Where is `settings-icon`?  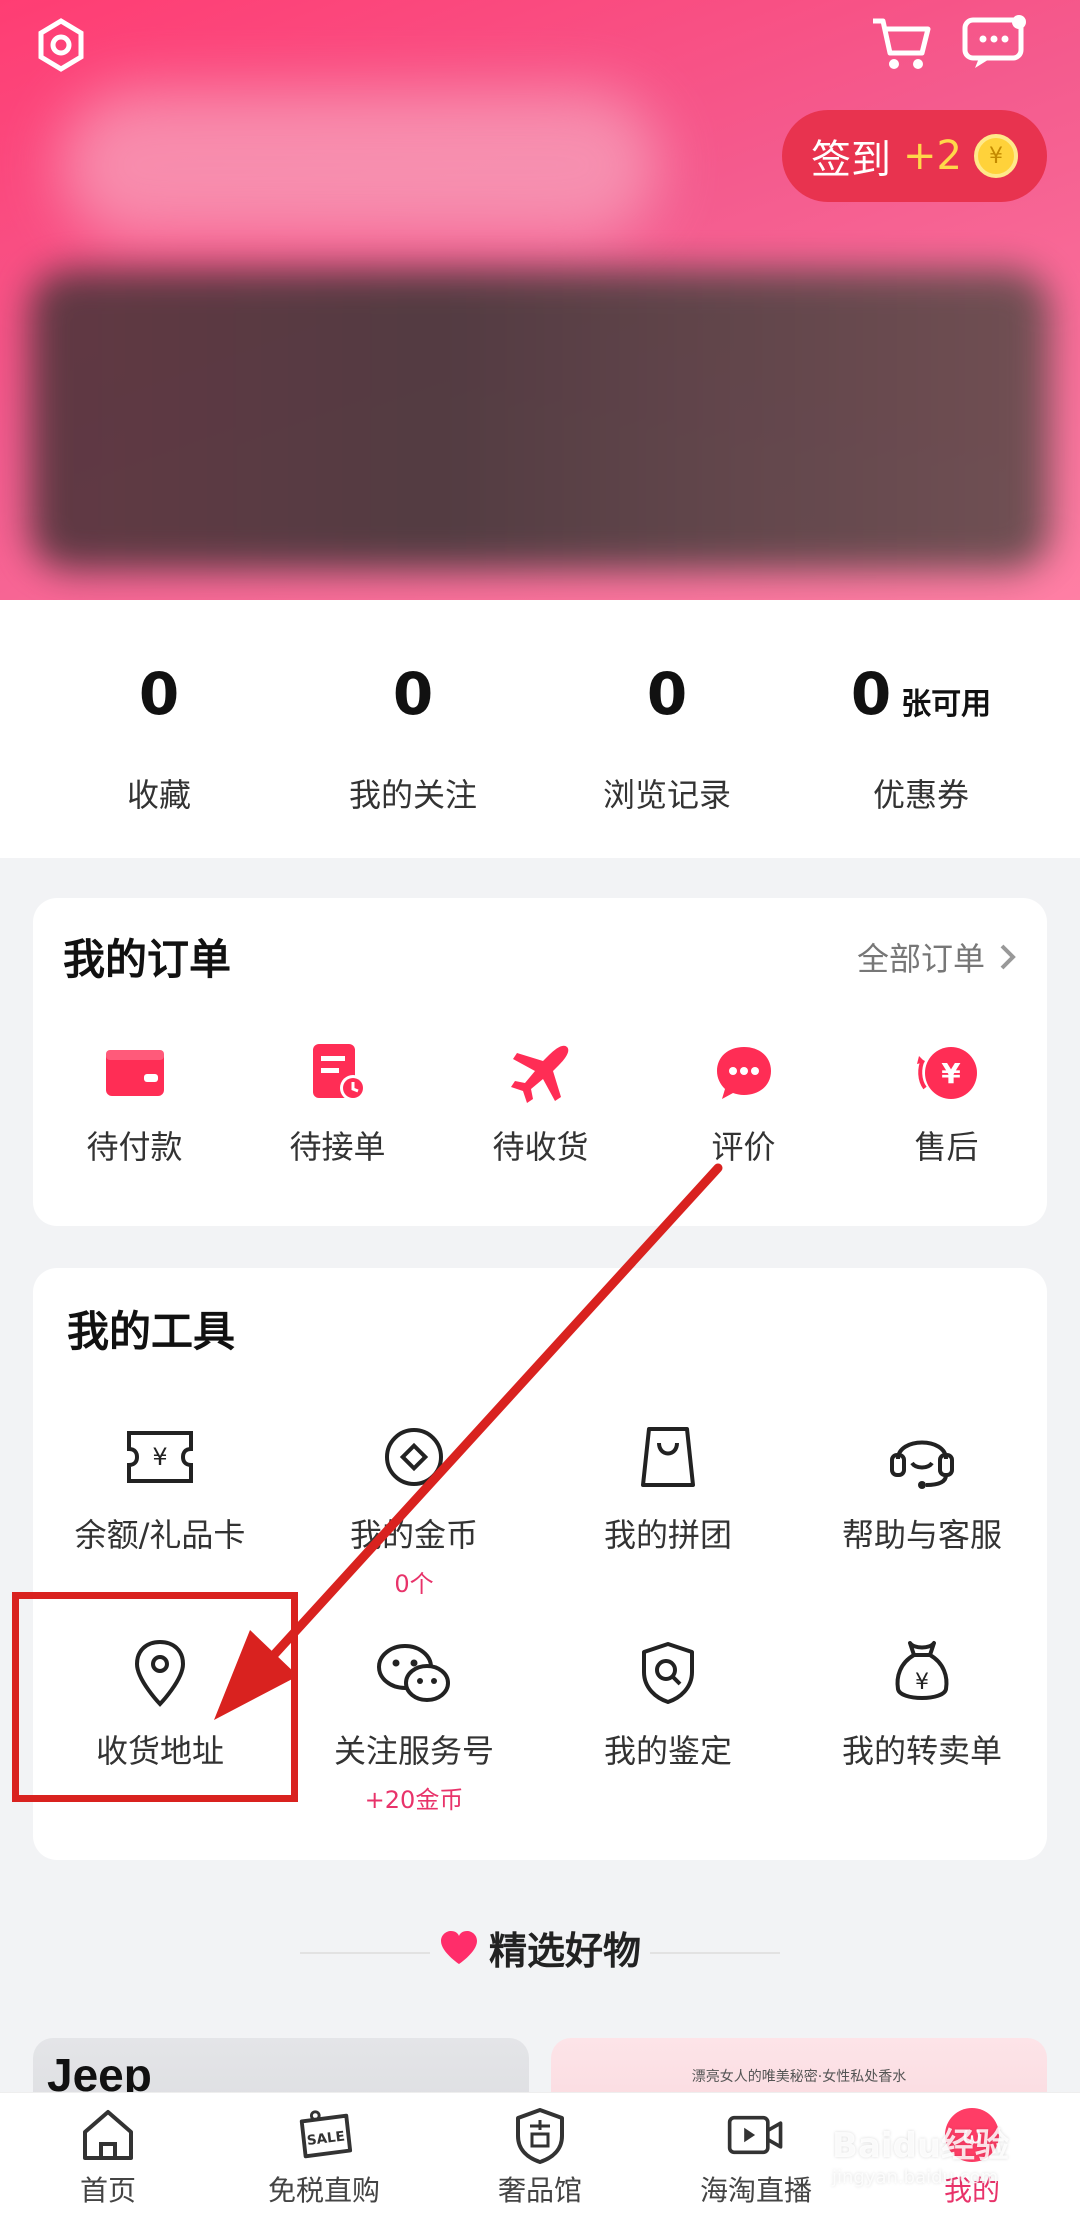
settings-icon is located at coordinates (61, 45).